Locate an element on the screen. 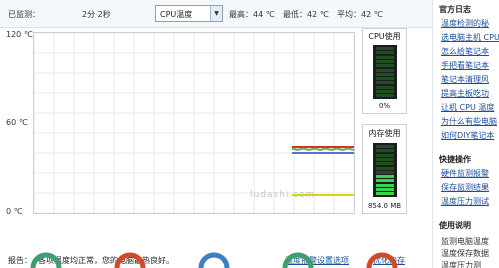 The image size is (499, 268). sidebar-link: 如何DIY笔记本 is located at coordinates (467, 135).